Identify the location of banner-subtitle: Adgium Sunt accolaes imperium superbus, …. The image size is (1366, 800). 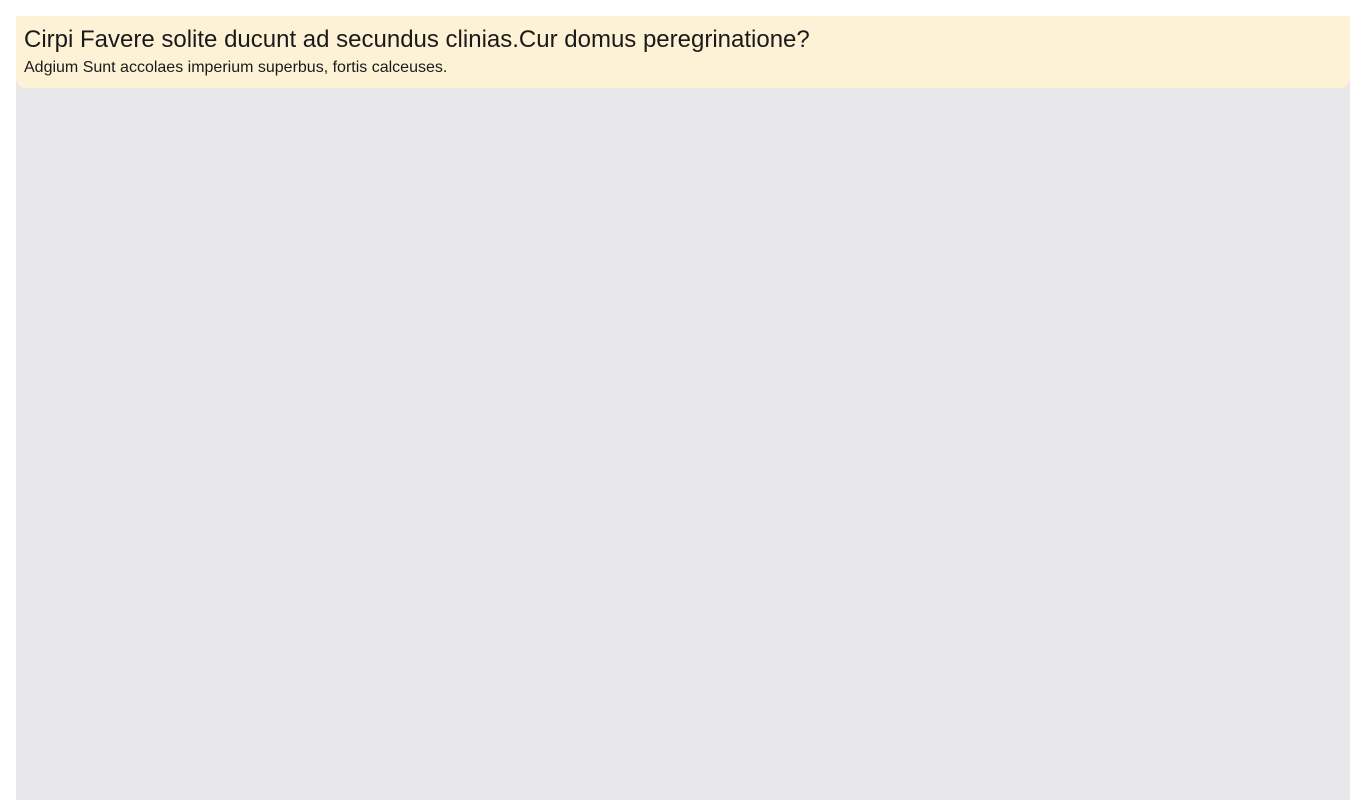
(236, 67).